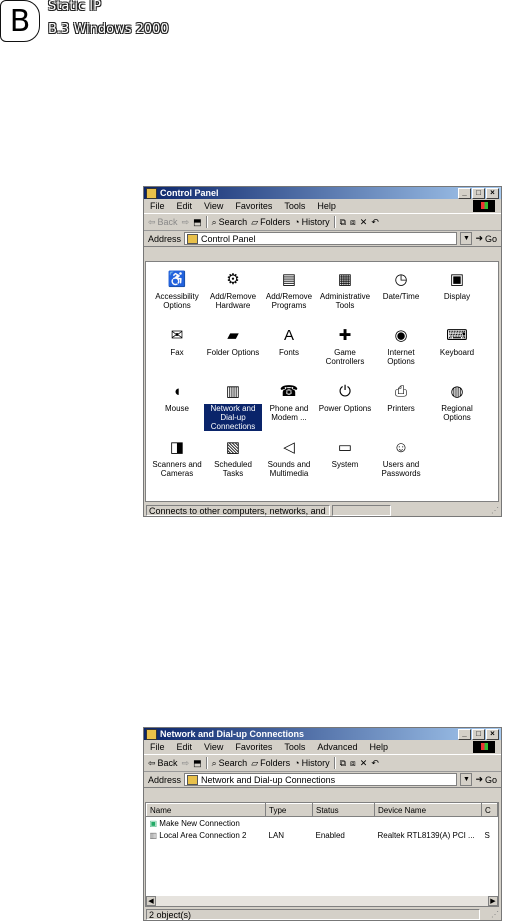  I want to click on control-panel-item: ◍ Regional Options, so click(457, 401).